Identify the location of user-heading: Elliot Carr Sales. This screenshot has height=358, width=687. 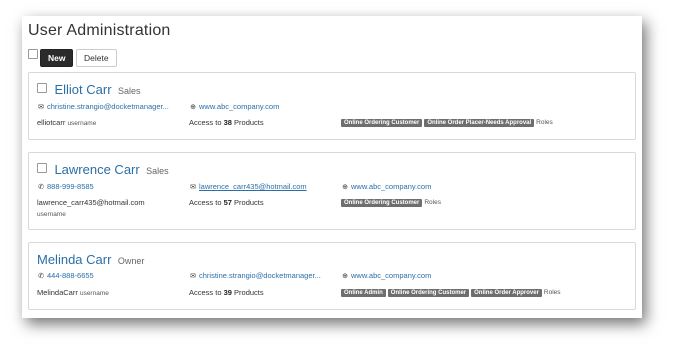
(89, 90).